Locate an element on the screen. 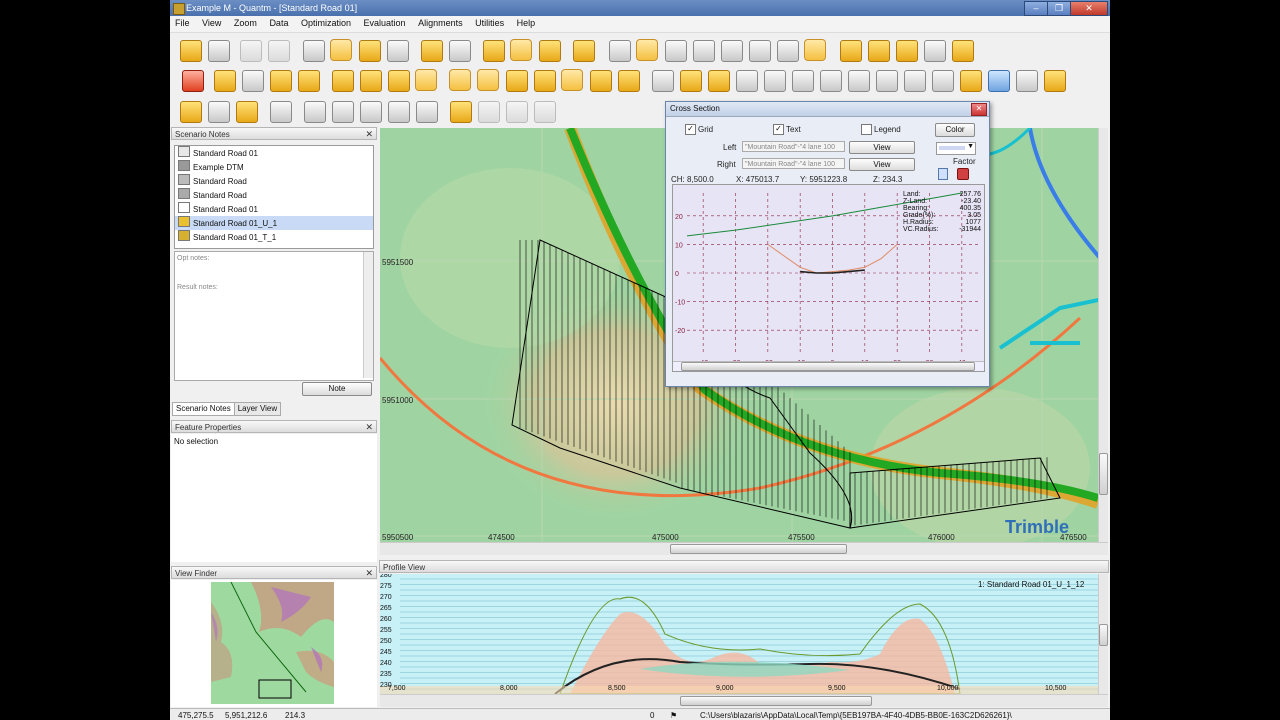 The width and height of the screenshot is (1280, 720). right-view-button: View is located at coordinates (882, 164).